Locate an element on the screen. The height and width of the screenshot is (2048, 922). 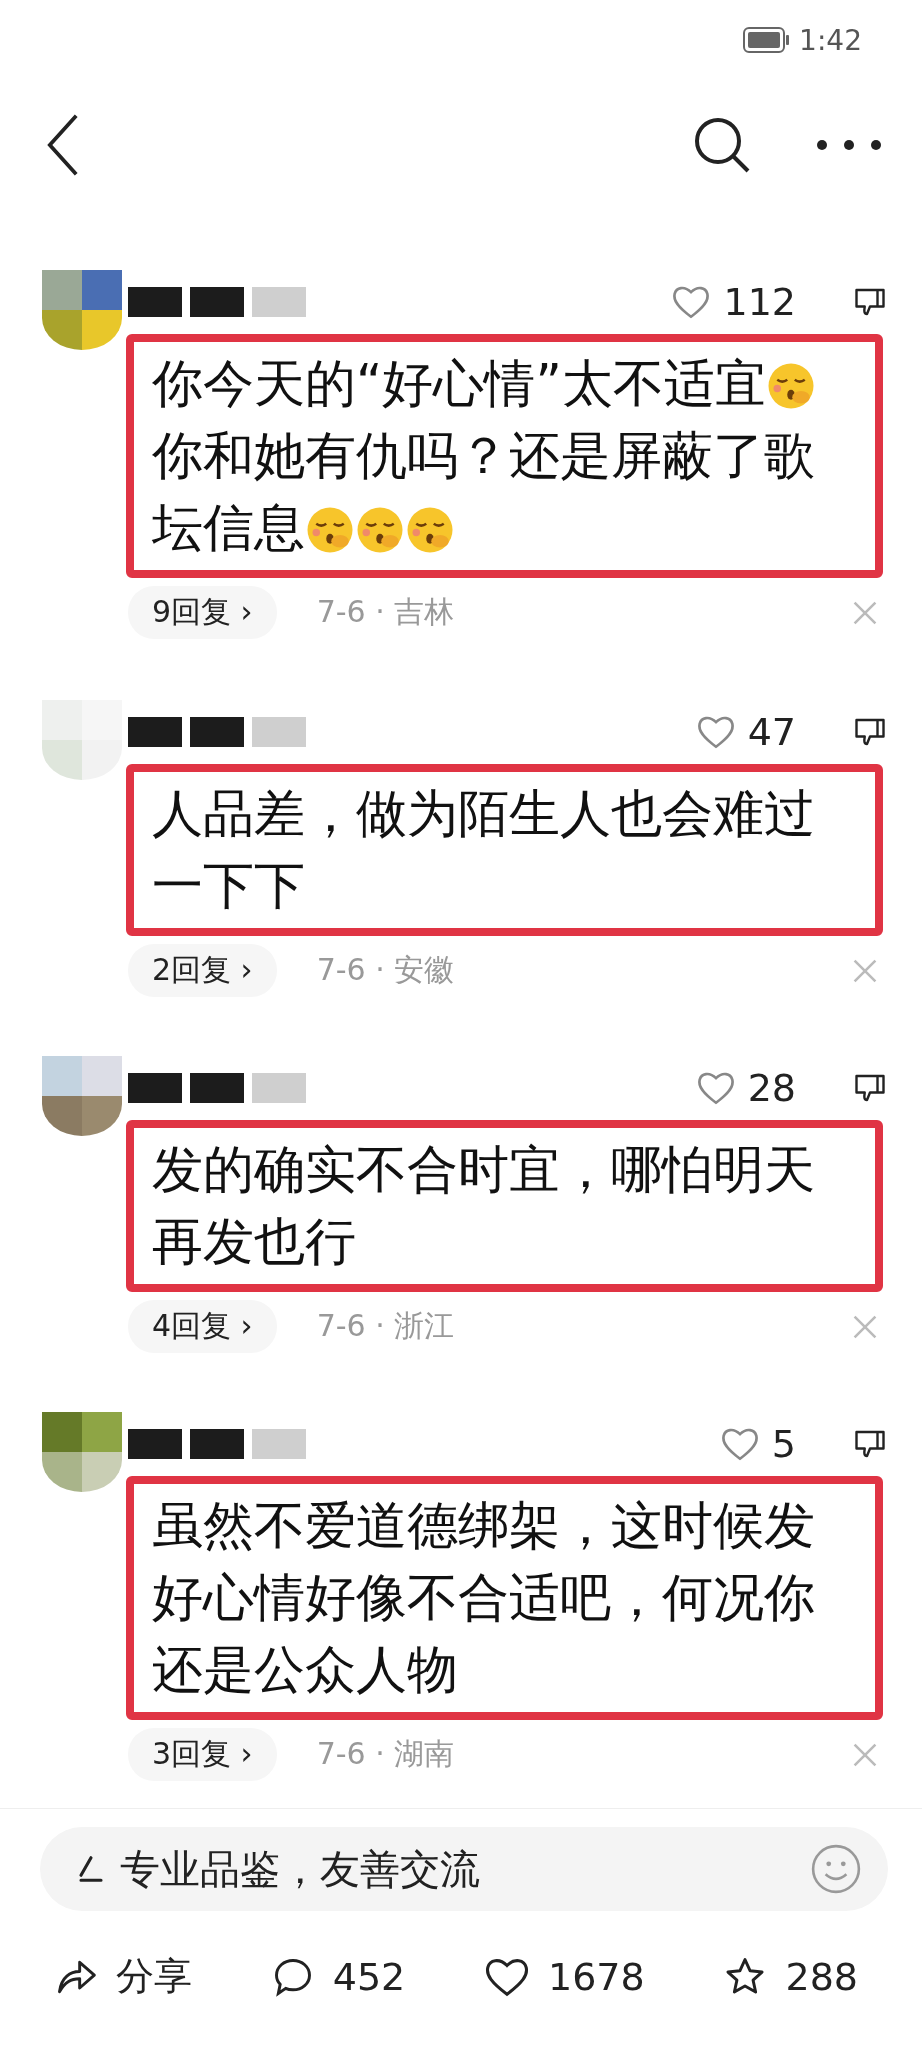
status-time: 1:42 is located at coordinates (830, 40).